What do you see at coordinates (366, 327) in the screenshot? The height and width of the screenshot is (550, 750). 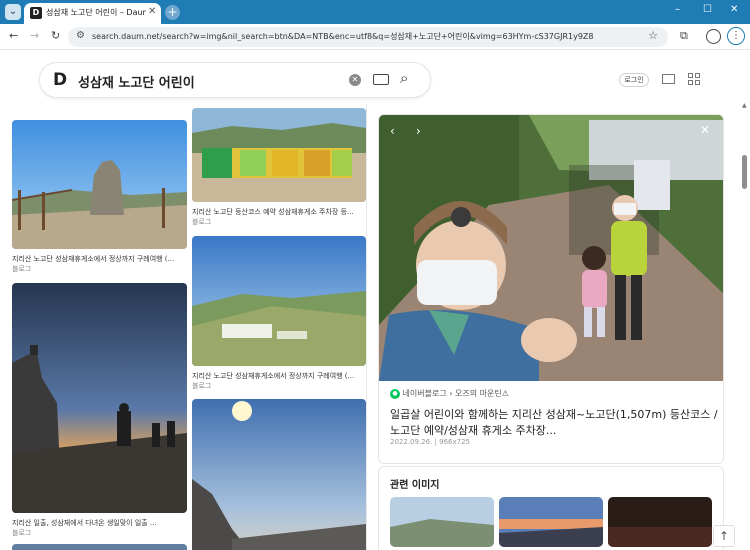 I see `panel-divider` at bounding box center [366, 327].